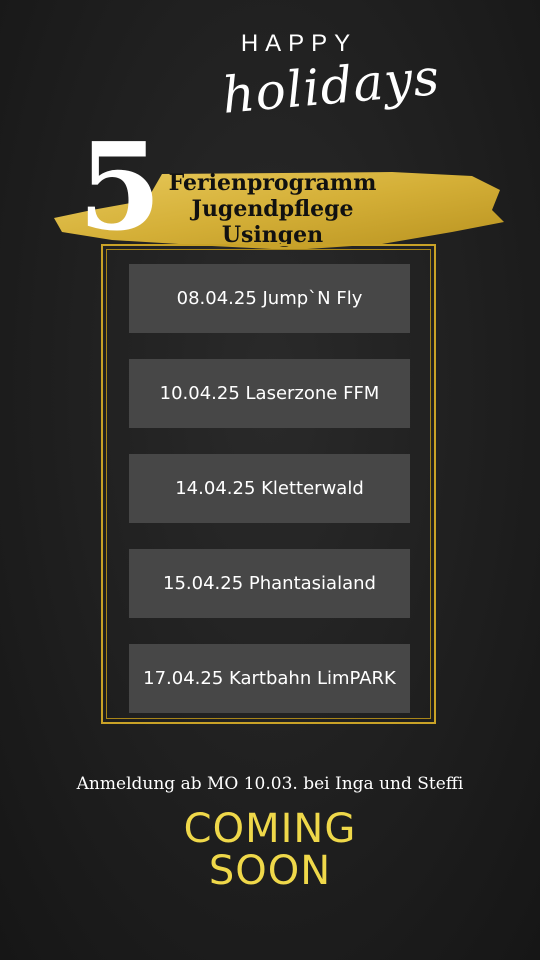 Image resolution: width=540 pixels, height=960 pixels. Describe the element at coordinates (272, 183) in the screenshot. I see `title-line-1: Ferienprogramm` at that location.